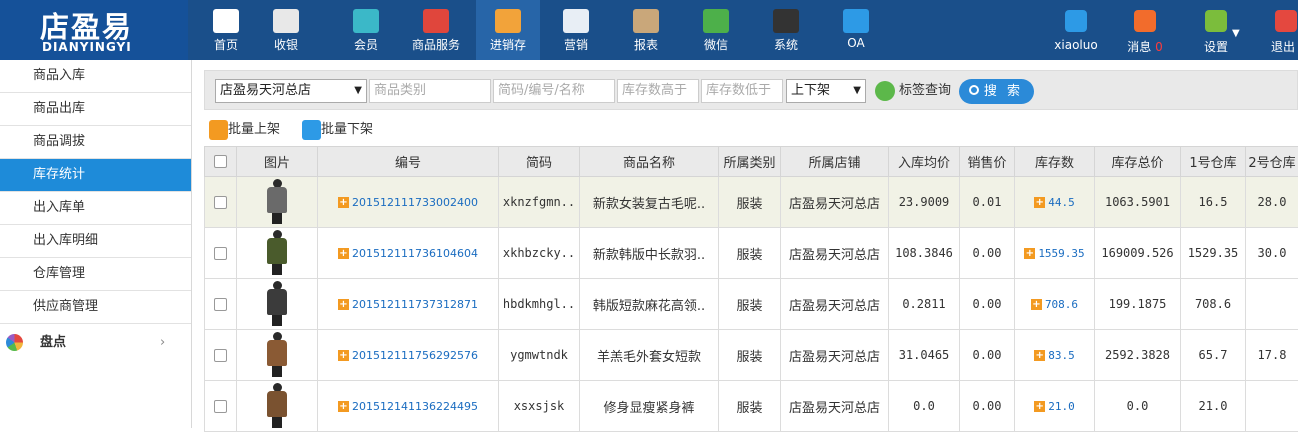 This screenshot has height=432, width=1298. Describe the element at coordinates (95, 307) in the screenshot. I see `sidebar-item: 供应商管理` at that location.